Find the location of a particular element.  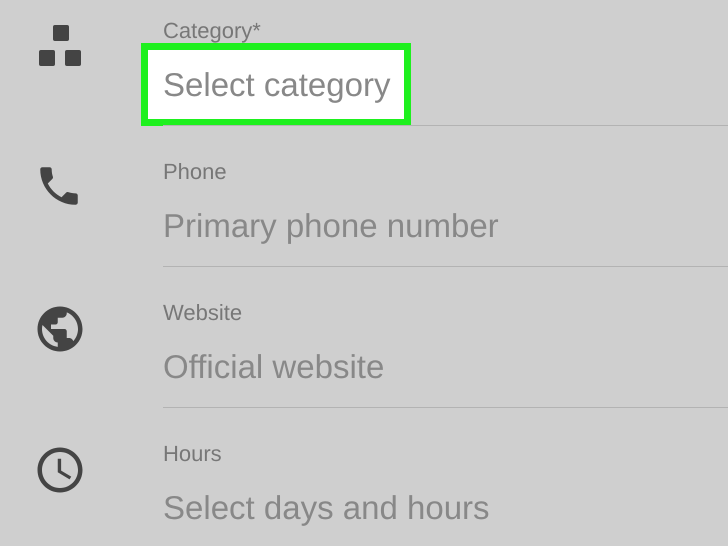

input-field: Primary phone number is located at coordinates (330, 225).